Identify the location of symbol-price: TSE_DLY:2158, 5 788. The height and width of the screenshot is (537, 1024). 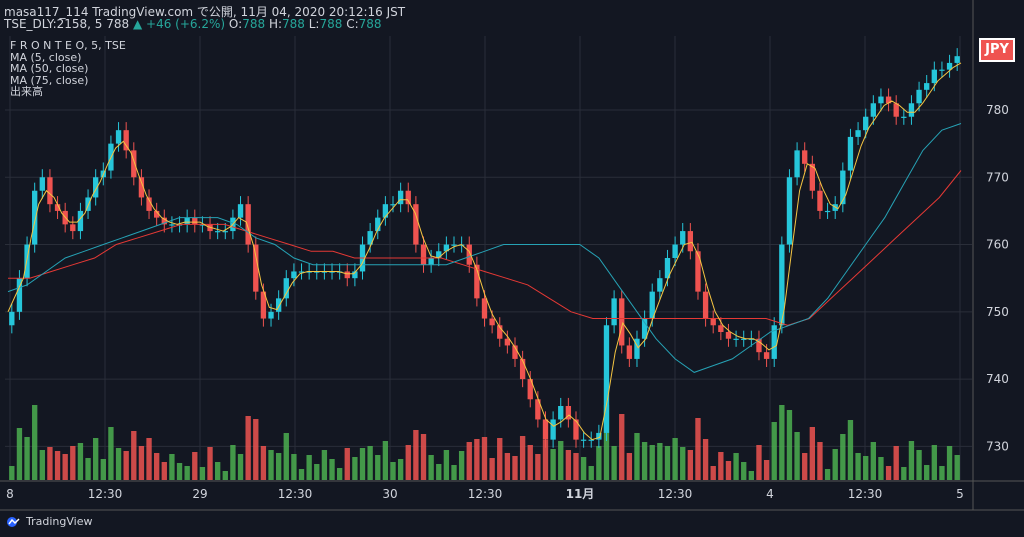
(67, 24).